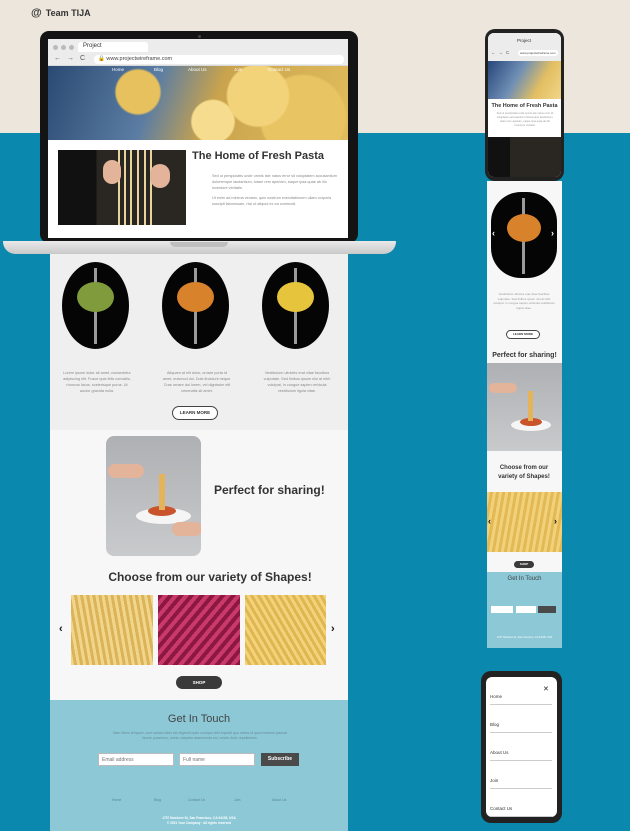 This screenshot has height=831, width=630. What do you see at coordinates (122, 187) in the screenshot?
I see `pasta-hands-photo` at bounding box center [122, 187].